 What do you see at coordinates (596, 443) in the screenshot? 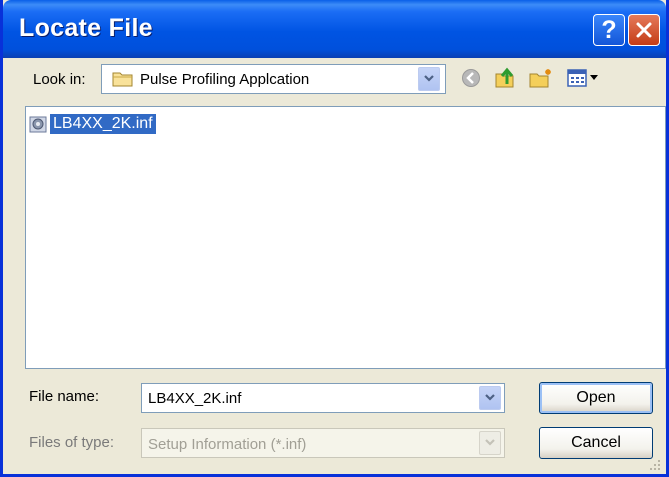
I see `cancel-button: Cancel` at bounding box center [596, 443].